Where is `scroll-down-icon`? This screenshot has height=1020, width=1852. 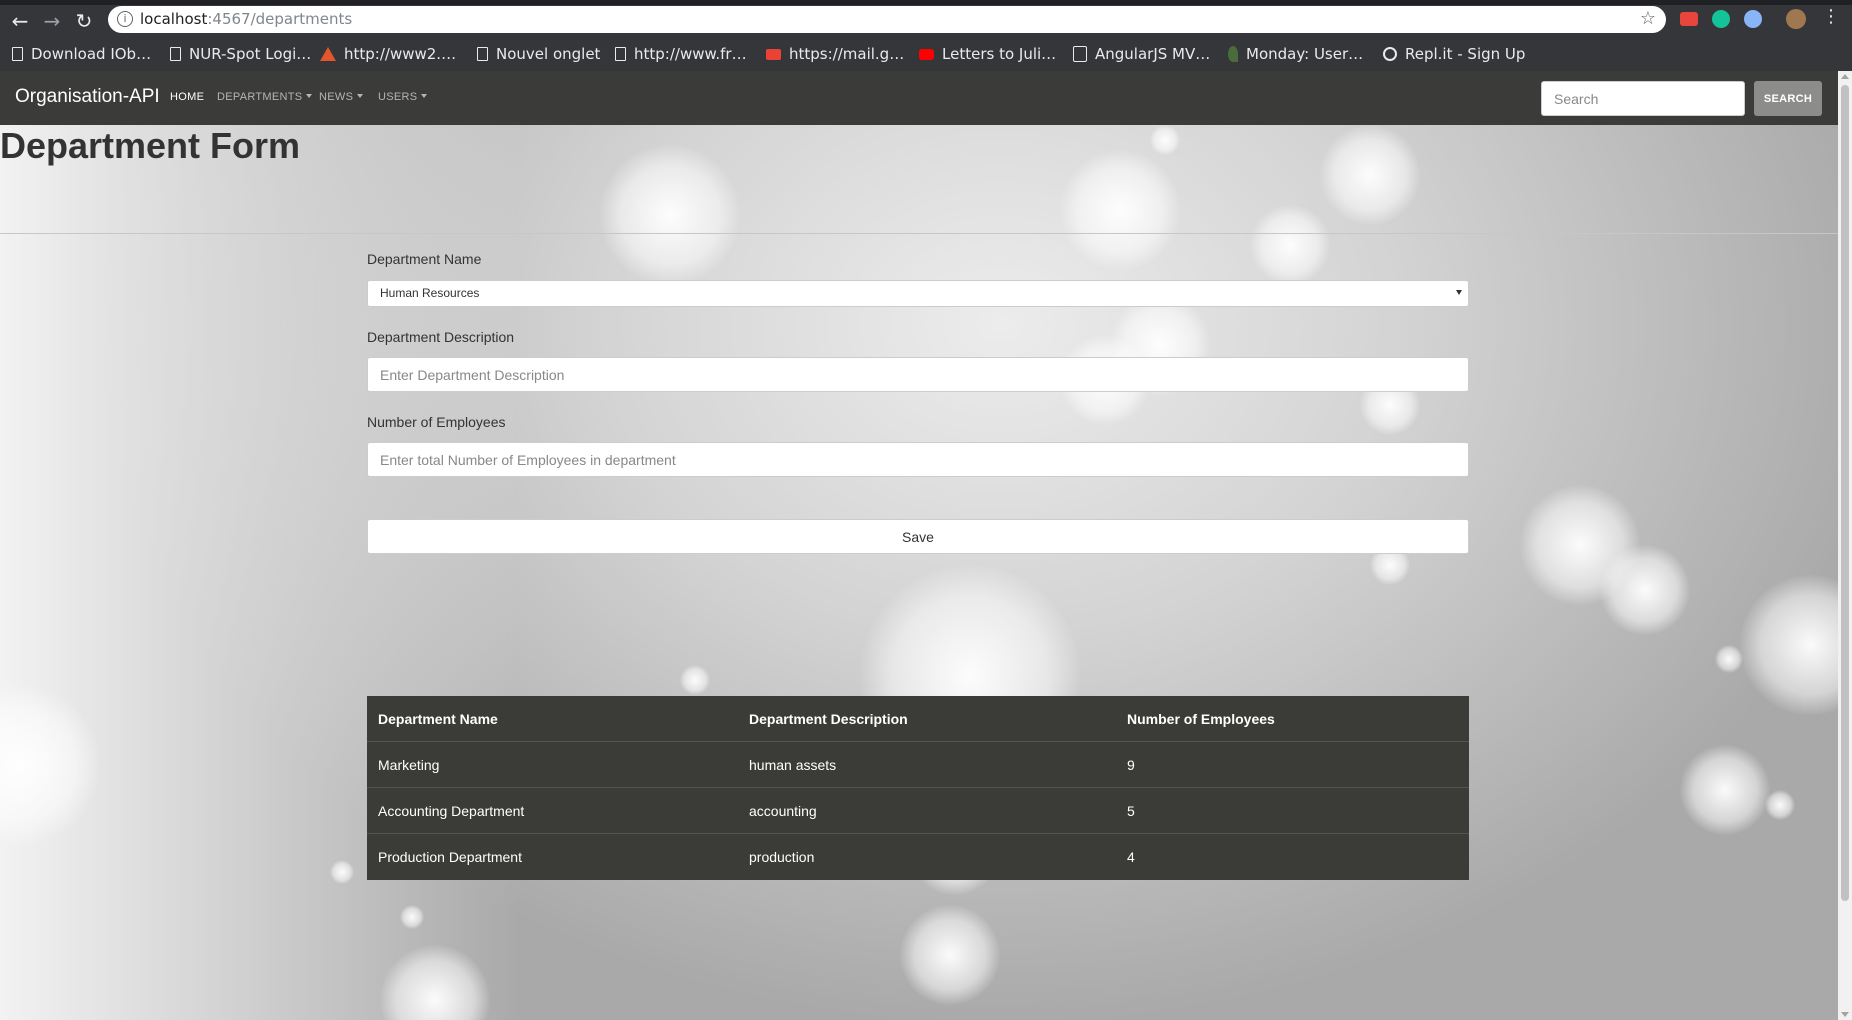 scroll-down-icon is located at coordinates (1845, 1014).